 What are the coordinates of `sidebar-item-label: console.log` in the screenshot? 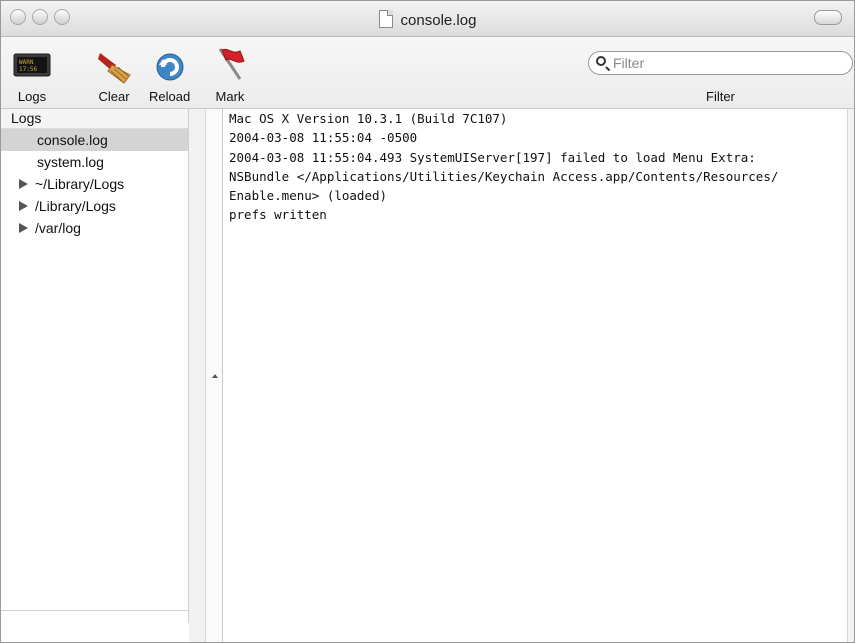 It's located at (72, 140).